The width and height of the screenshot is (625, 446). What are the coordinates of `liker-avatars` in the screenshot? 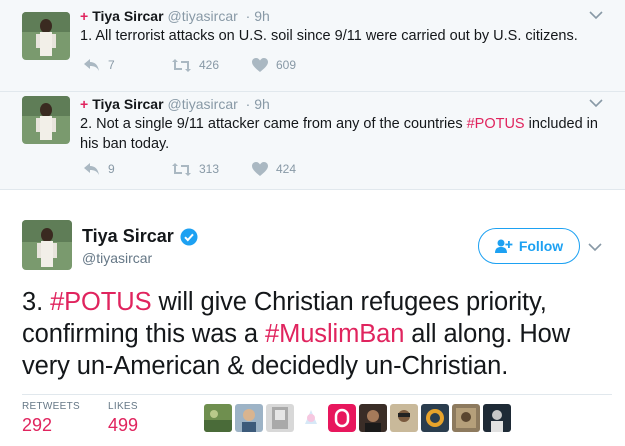 It's located at (357, 418).